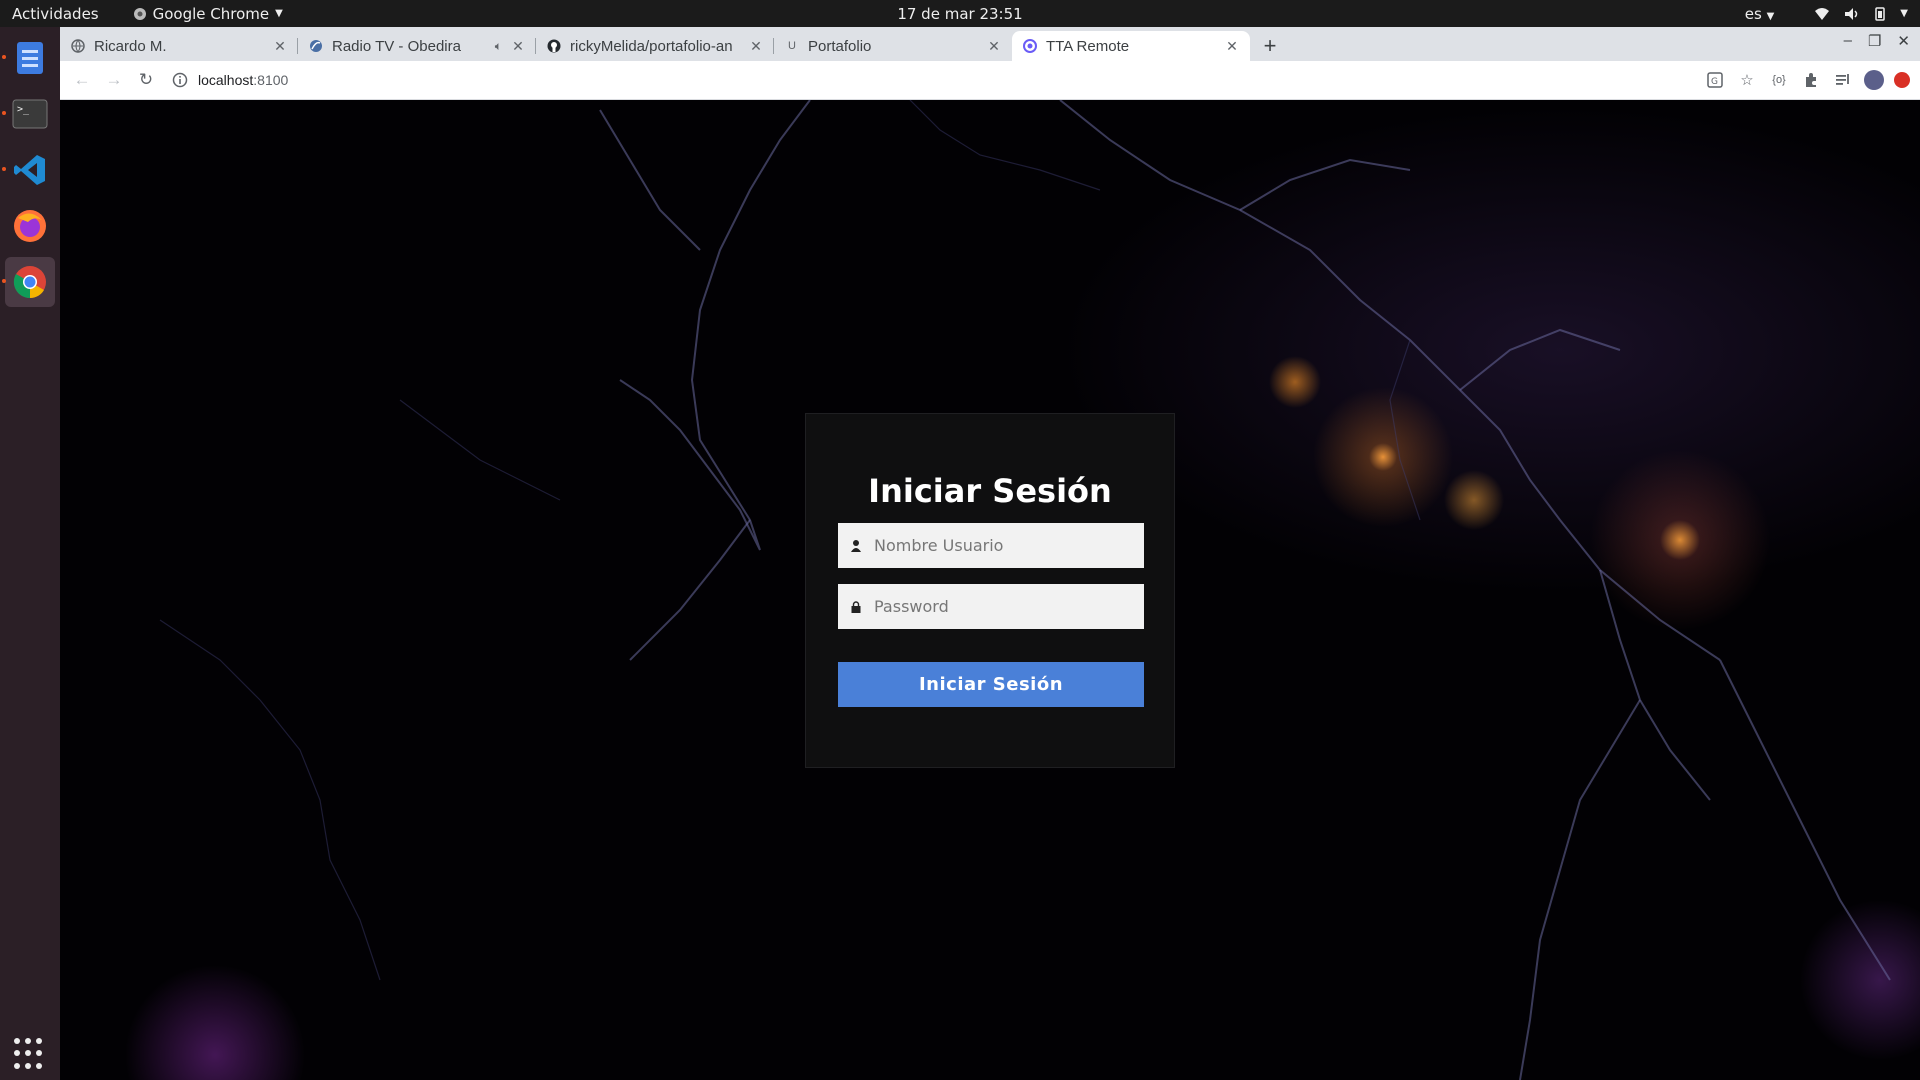 This screenshot has width=1920, height=1080. What do you see at coordinates (1848, 41) in the screenshot?
I see `minimize-icon: –` at bounding box center [1848, 41].